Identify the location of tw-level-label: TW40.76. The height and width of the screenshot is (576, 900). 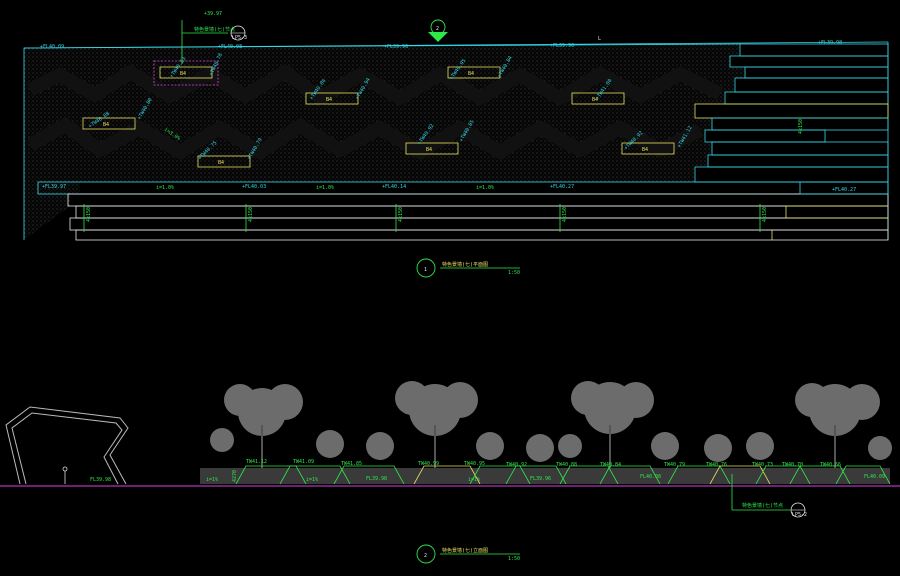
(716, 465).